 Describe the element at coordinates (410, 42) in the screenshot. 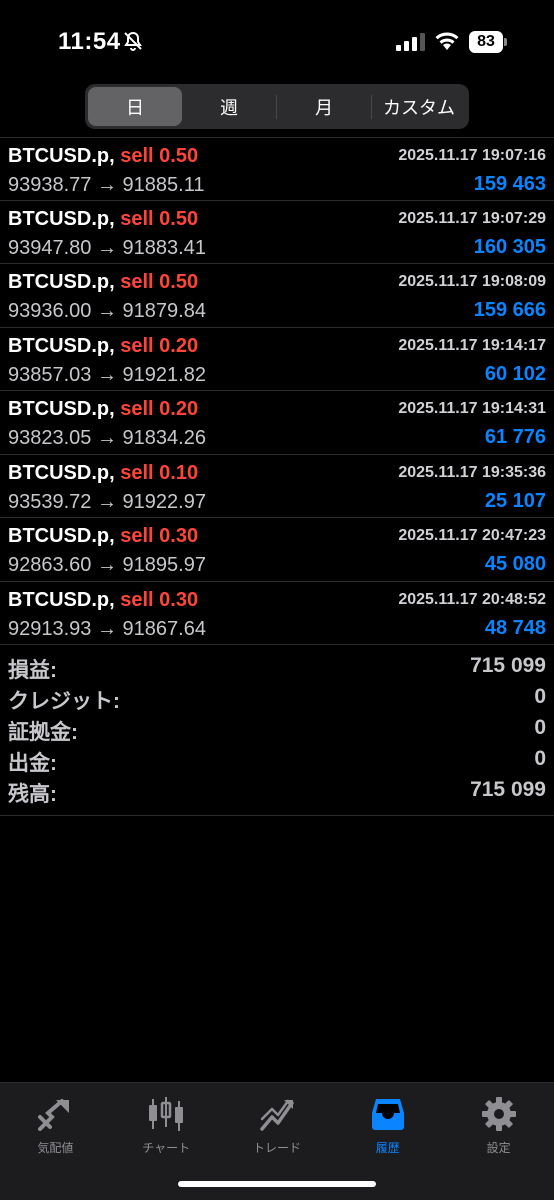

I see `cellular-signal-icon` at that location.